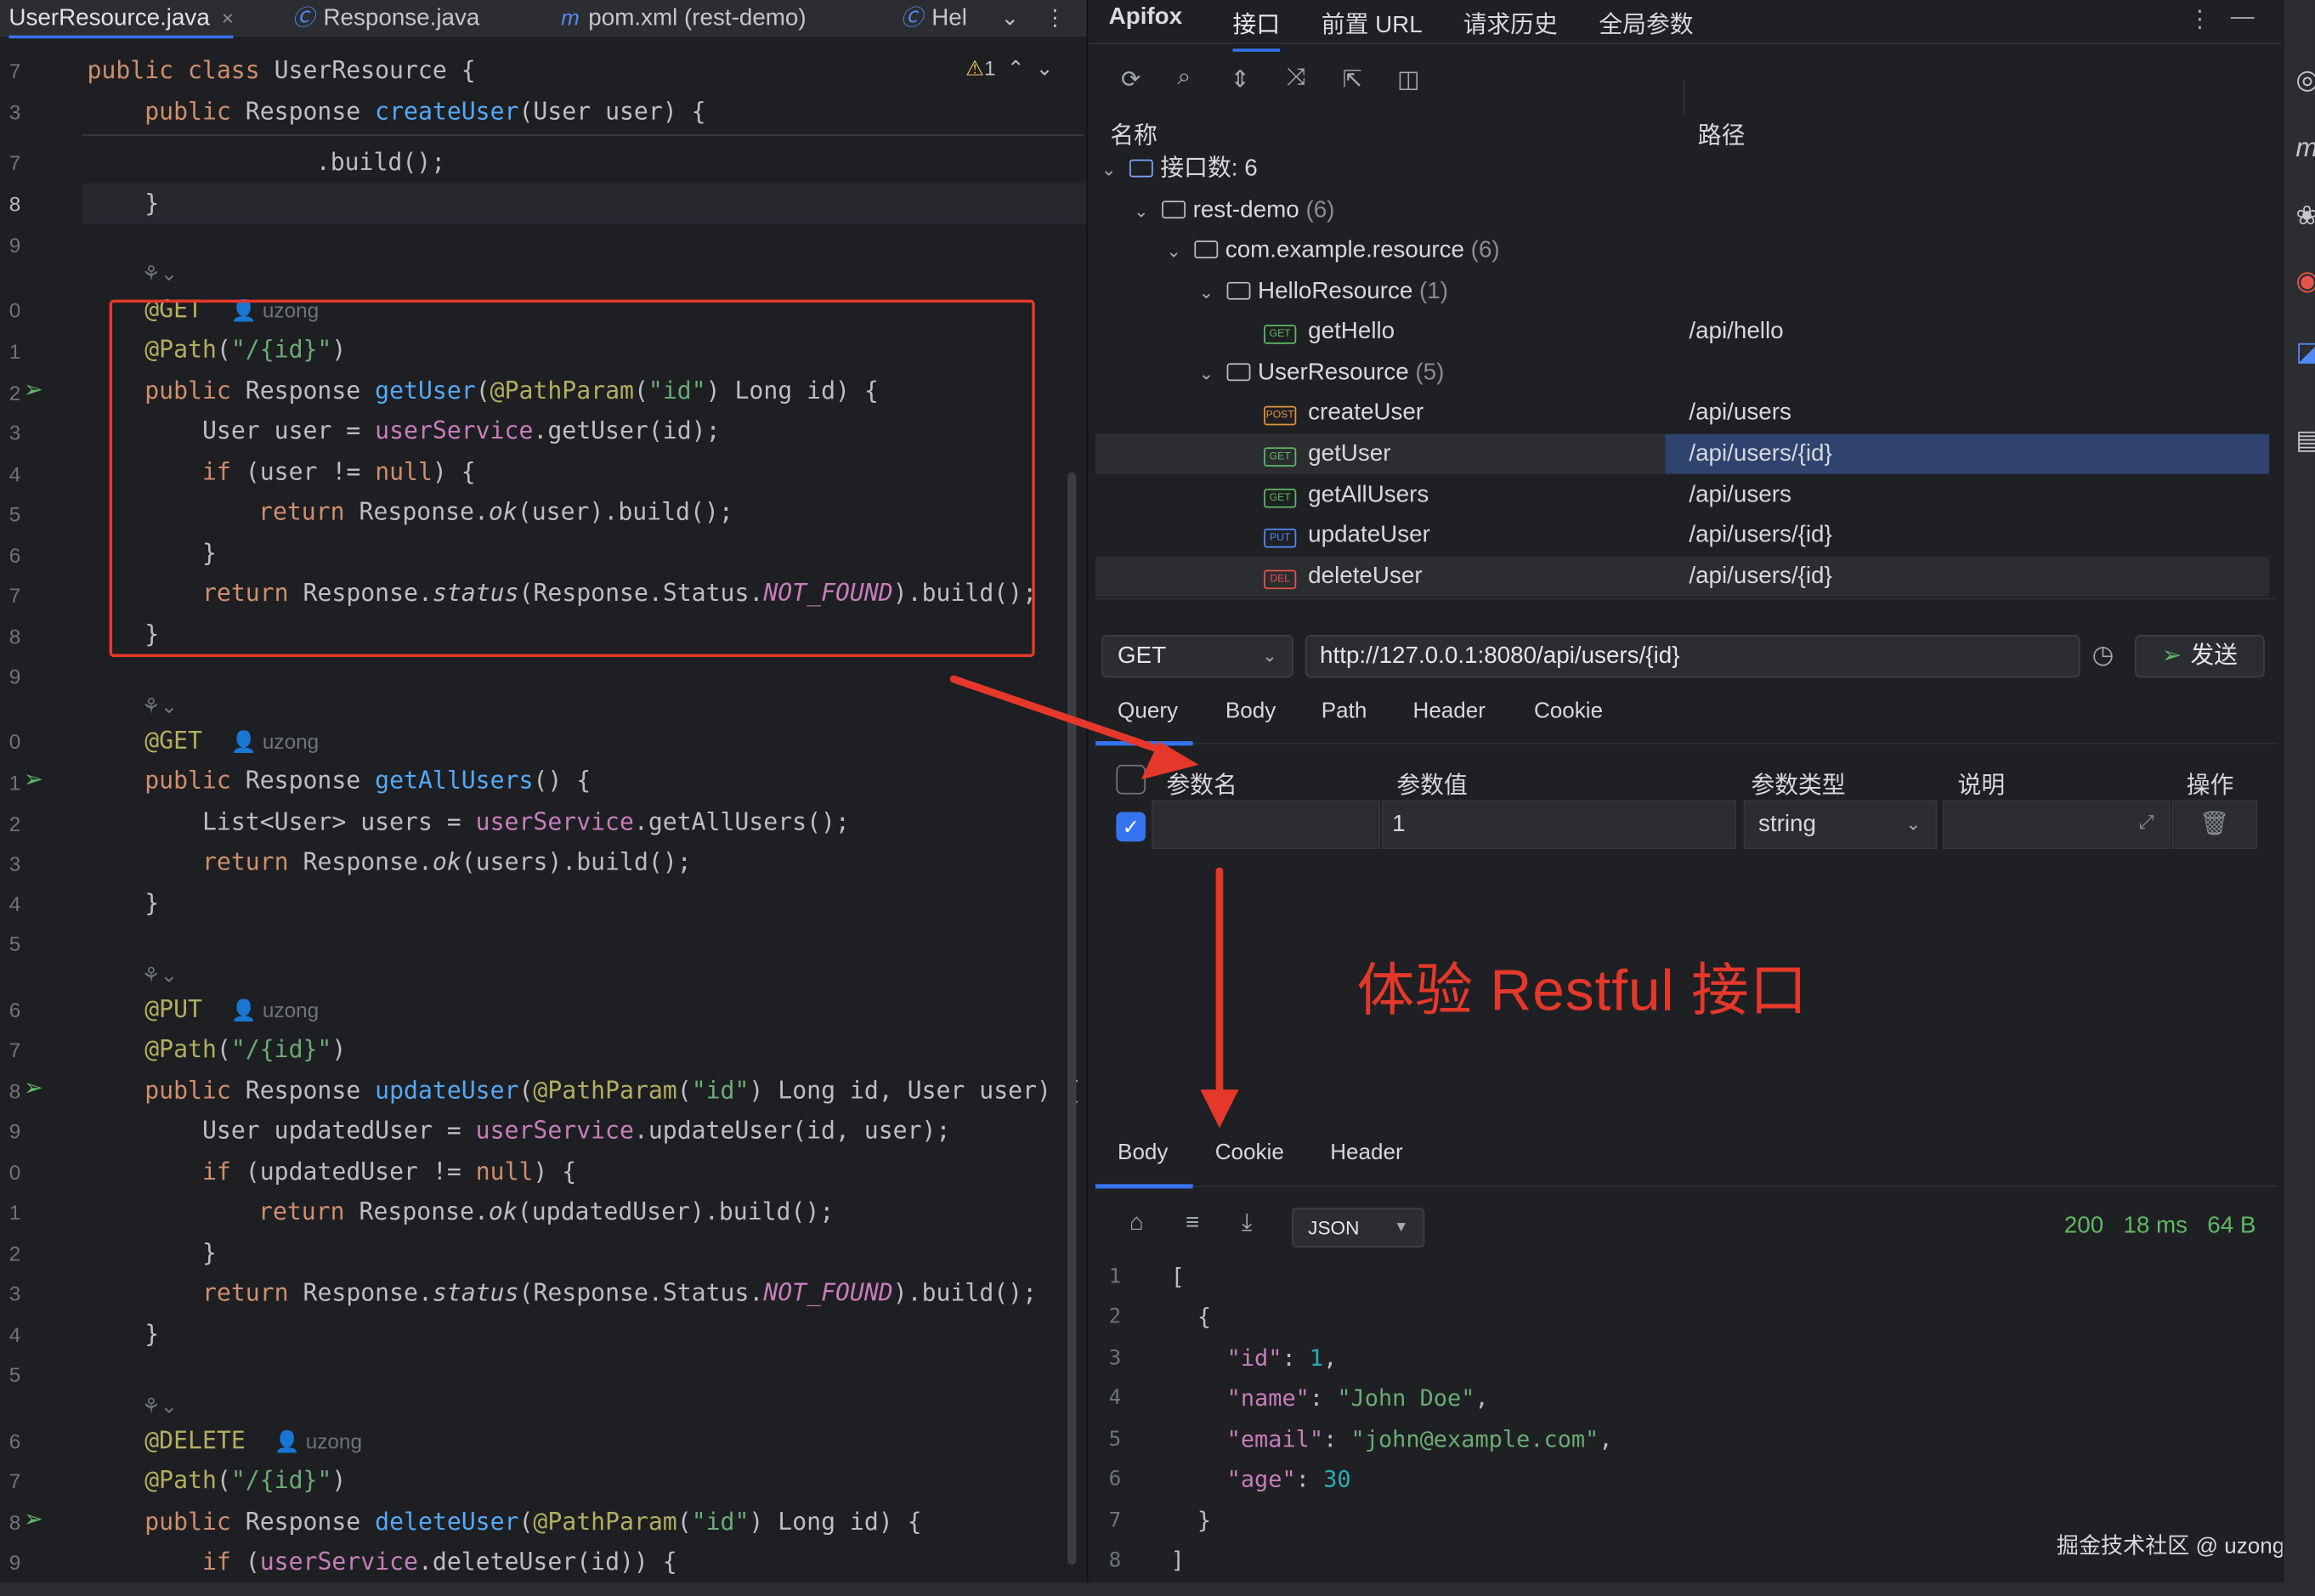  I want to click on endpoint-createuser: POST createUser/api/users, so click(1682, 413).